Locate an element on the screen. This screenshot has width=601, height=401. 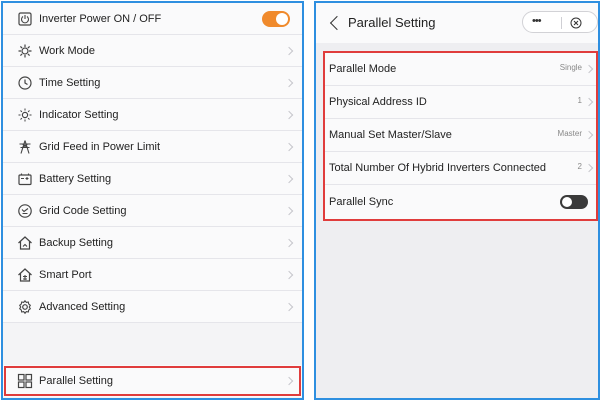
menu-item-work-mode: Work Mode is located at coordinates (152, 51).